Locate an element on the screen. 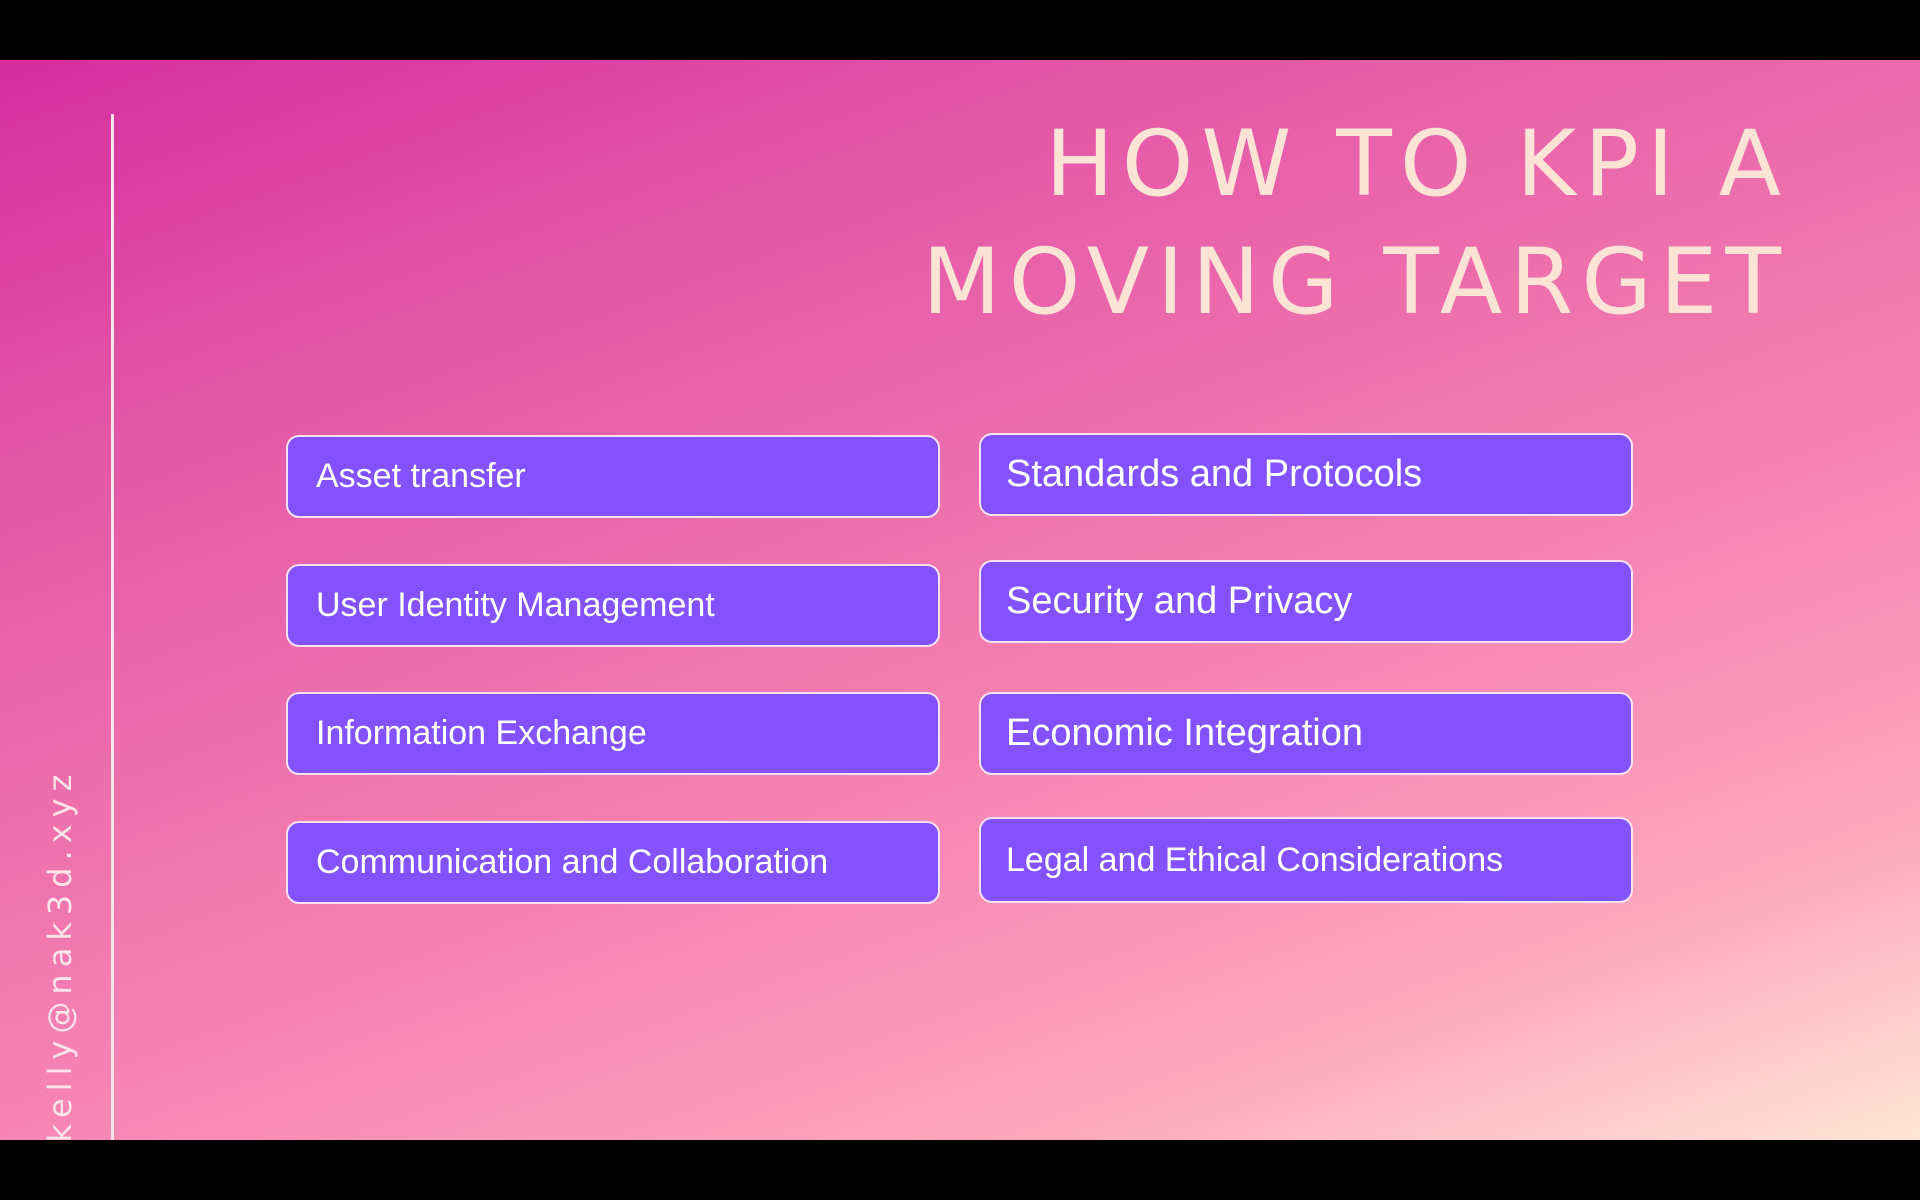  contact-email: kelly@nak3d.xyz is located at coordinates (60, 953).